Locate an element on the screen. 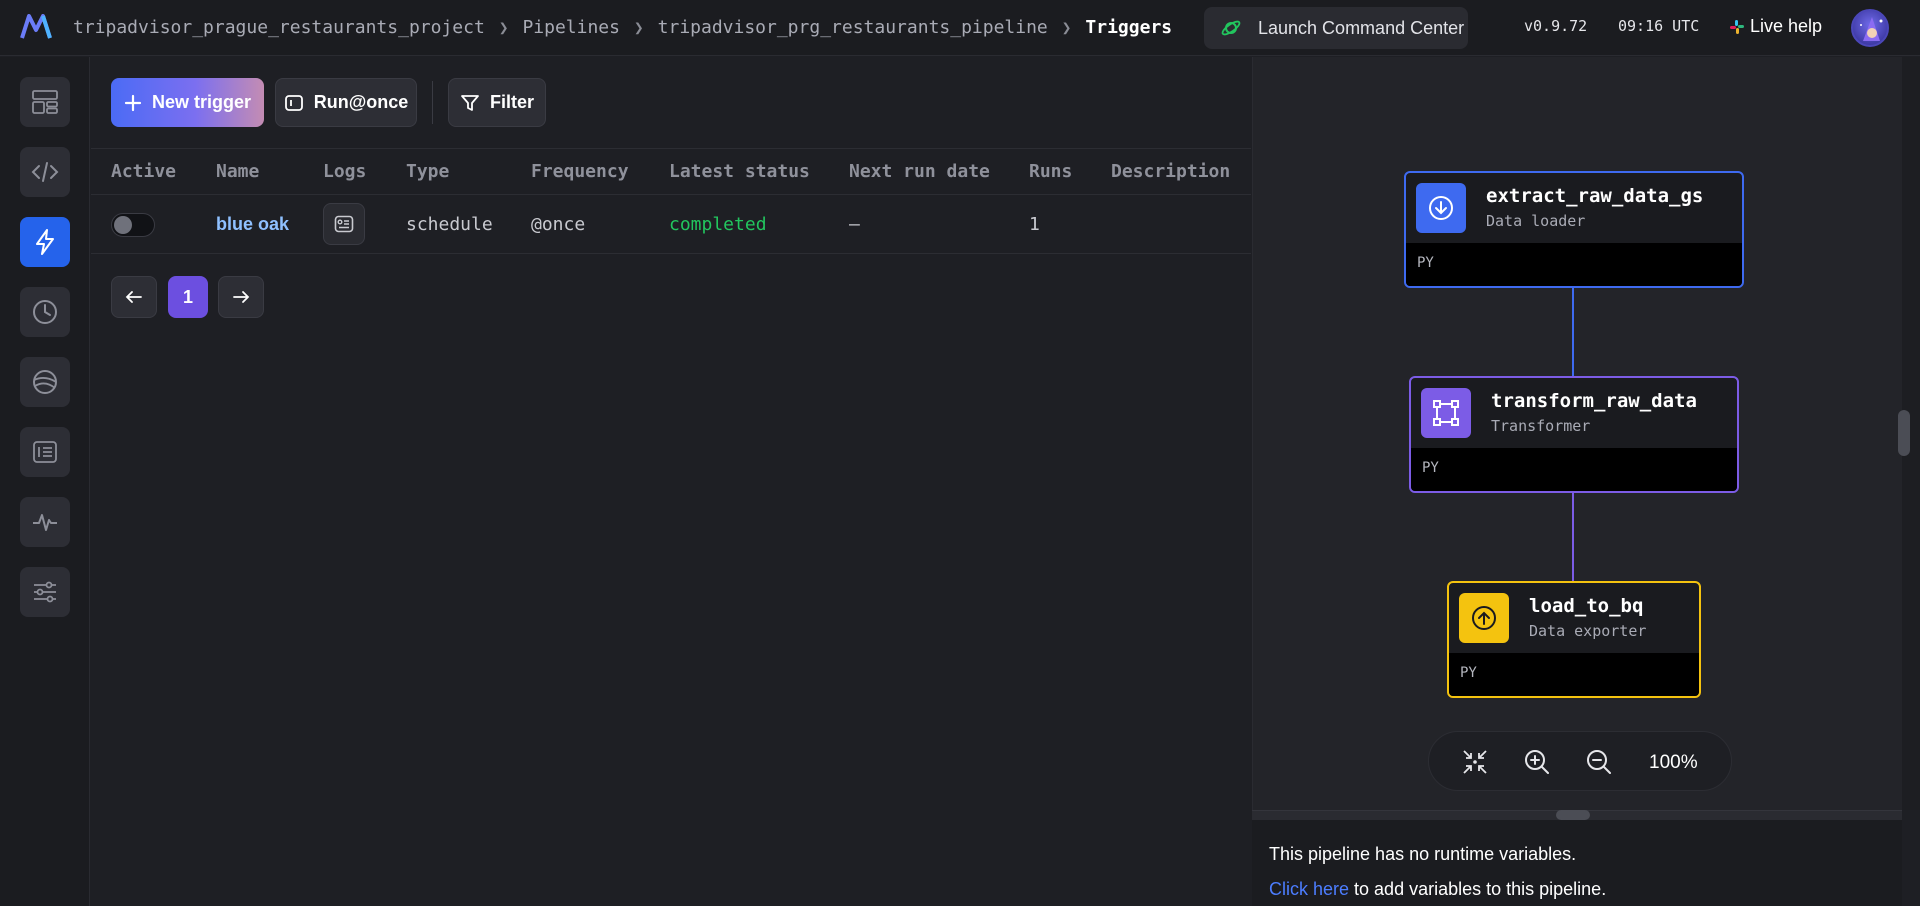 The height and width of the screenshot is (906, 1920). block-name: transform_raw_data is located at coordinates (1594, 401).